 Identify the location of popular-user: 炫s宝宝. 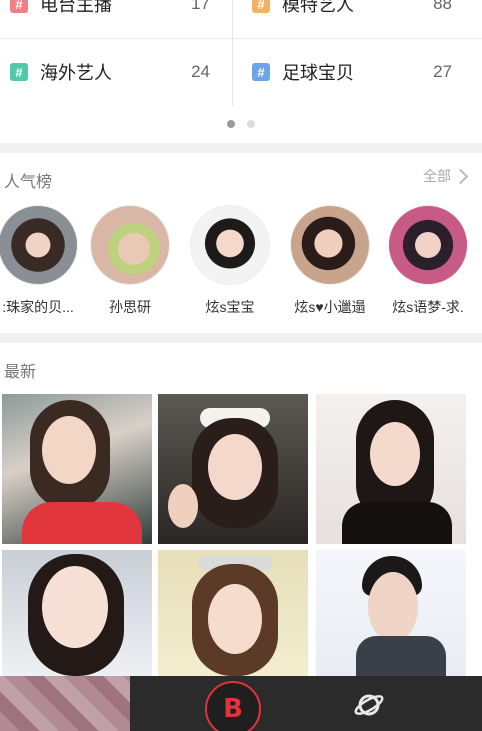
(230, 261).